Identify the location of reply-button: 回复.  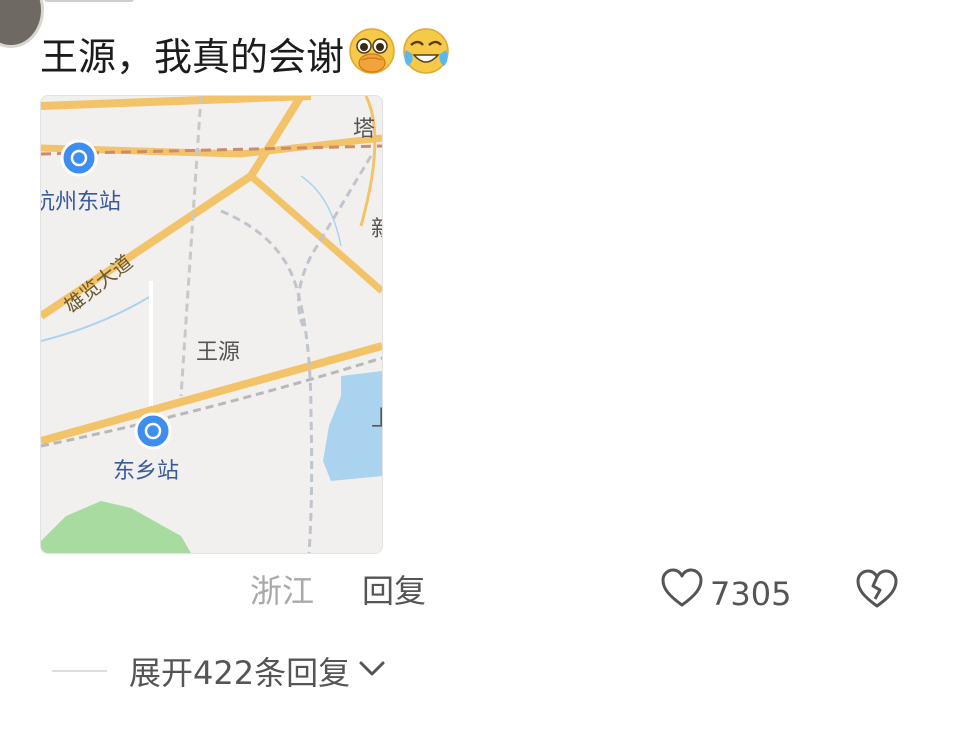
(394, 591).